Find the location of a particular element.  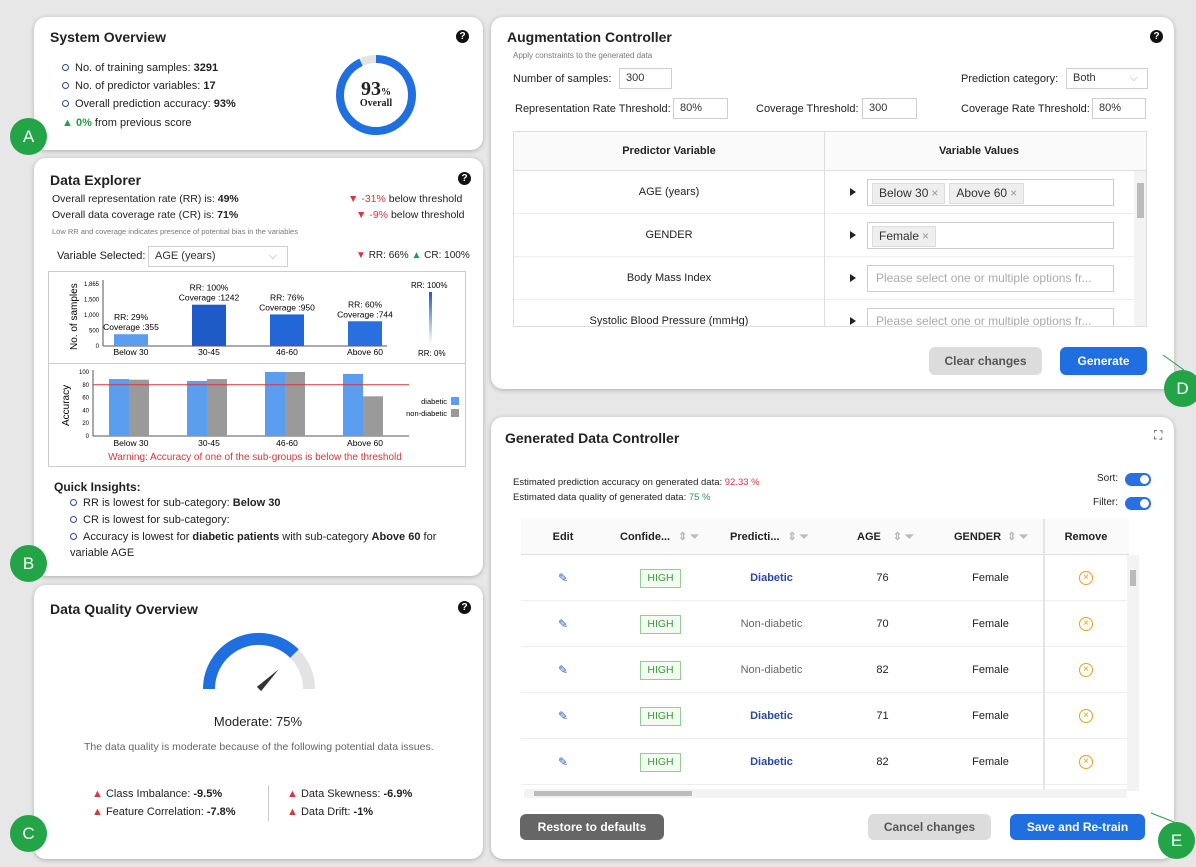

marker-d: D is located at coordinates (1180, 388).